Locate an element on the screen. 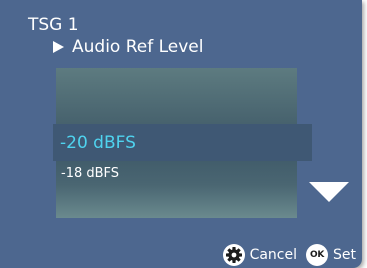 This screenshot has height=268, width=367. softkey-bar: Cancel OK Set is located at coordinates (289, 255).